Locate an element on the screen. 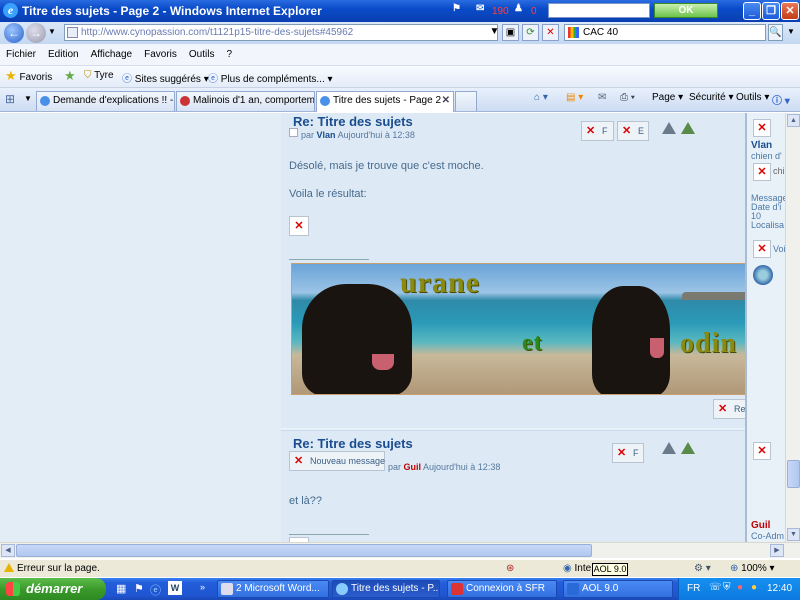 The width and height of the screenshot is (800, 600). protected-mode-icon: ⚙ ▾ is located at coordinates (702, 568).